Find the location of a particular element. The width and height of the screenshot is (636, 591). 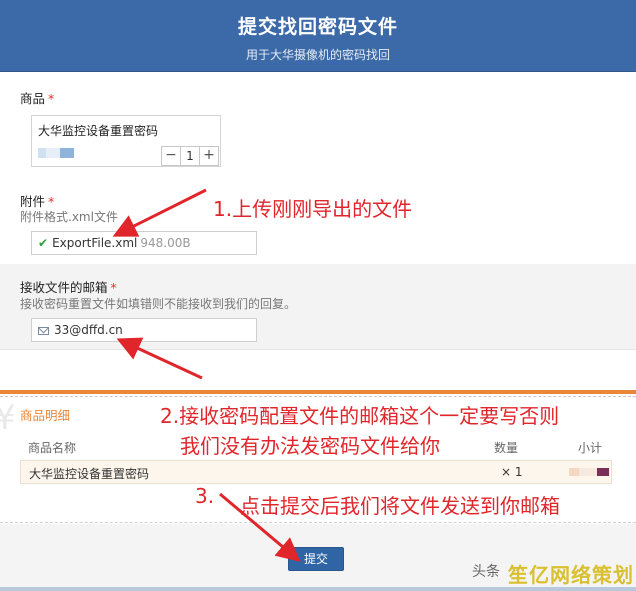

product-card: 大华监控设备重置密码 − 1 + is located at coordinates (126, 141).